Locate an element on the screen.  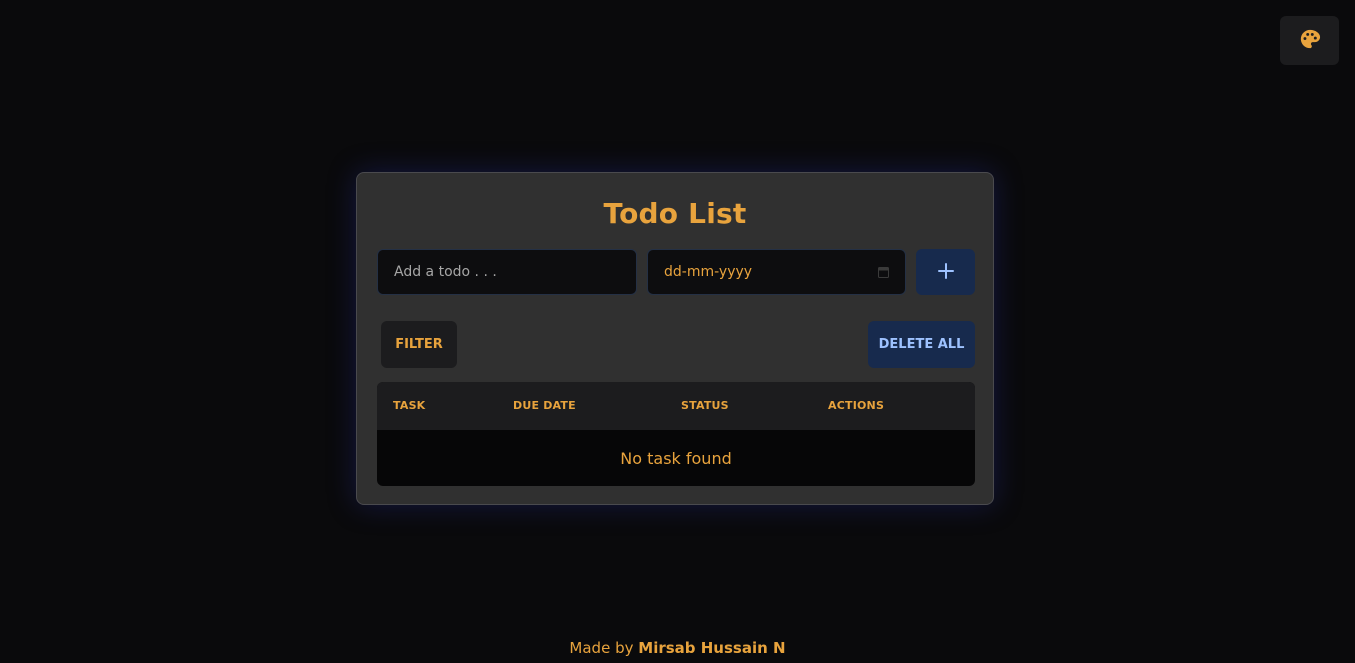
column-header-task: TASK is located at coordinates (409, 405).